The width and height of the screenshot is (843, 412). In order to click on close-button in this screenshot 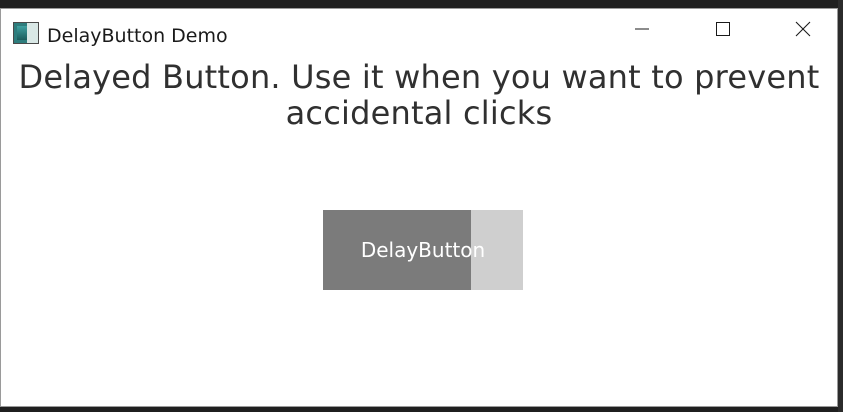, I will do `click(803, 29)`.